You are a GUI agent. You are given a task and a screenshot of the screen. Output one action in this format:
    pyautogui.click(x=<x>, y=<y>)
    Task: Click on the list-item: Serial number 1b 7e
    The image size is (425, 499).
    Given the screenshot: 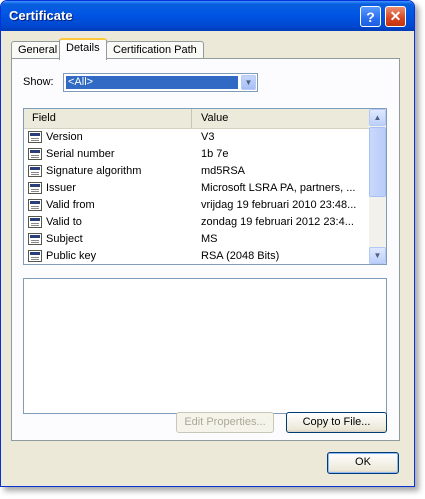 What is the action you would take?
    pyautogui.click(x=196, y=154)
    